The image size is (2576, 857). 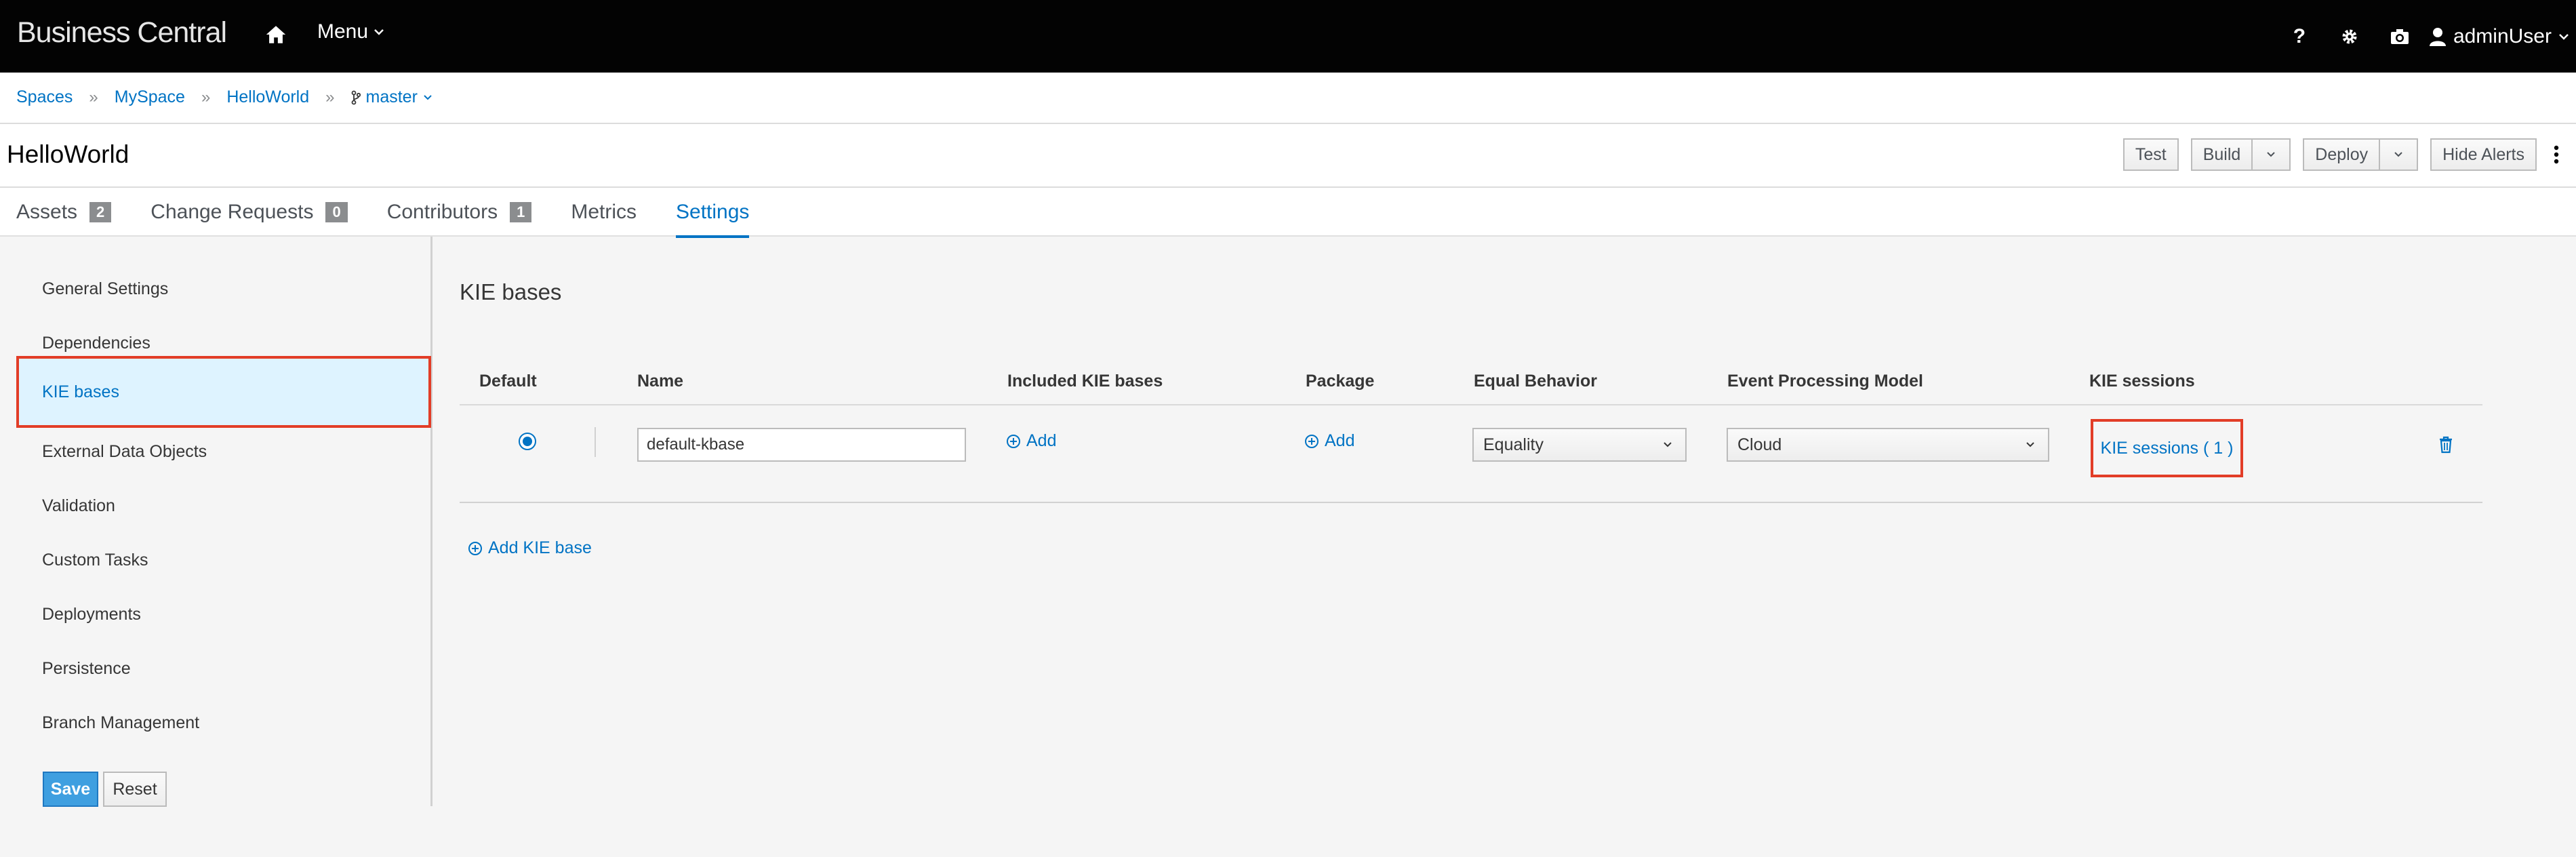 I want to click on user-menu: adminUser, so click(x=2500, y=36).